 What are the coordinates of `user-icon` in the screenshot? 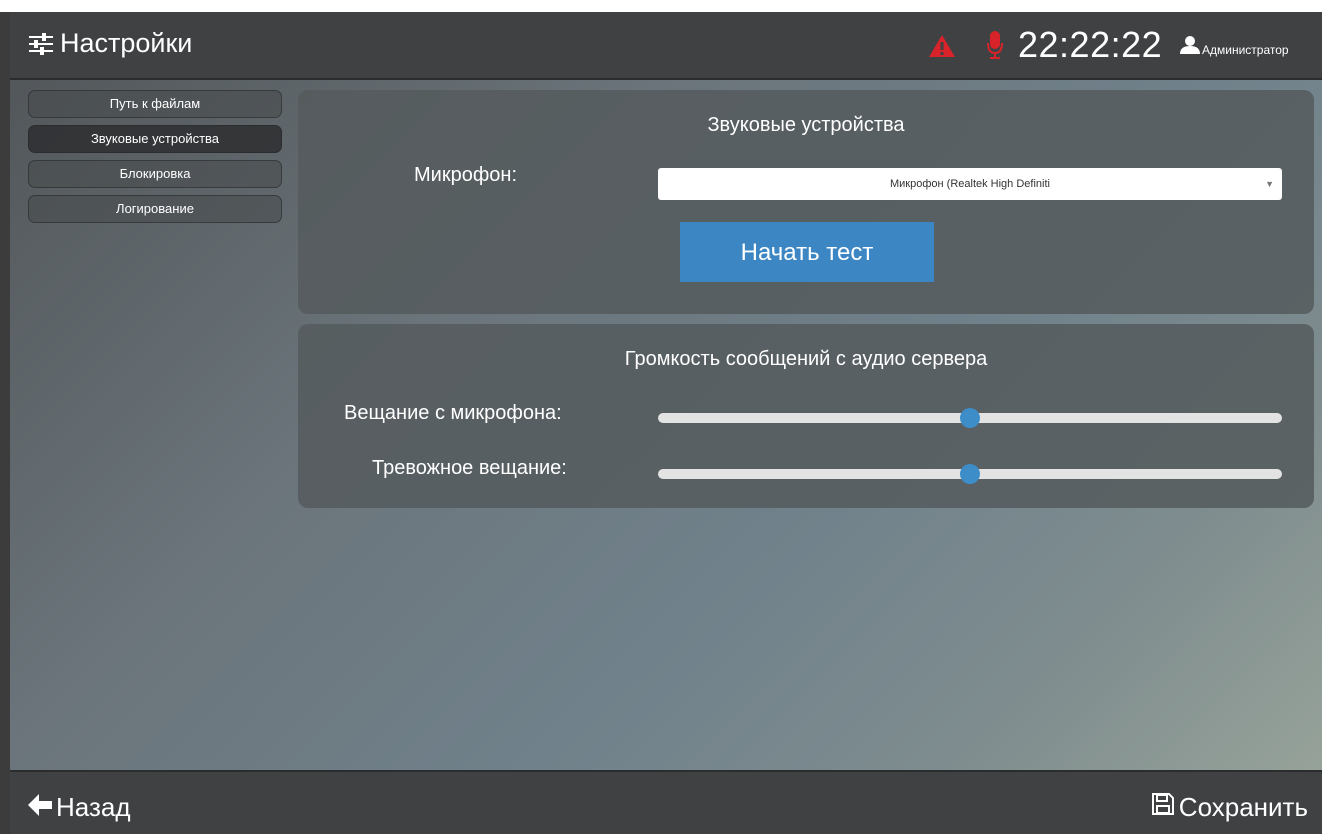 It's located at (1190, 46).